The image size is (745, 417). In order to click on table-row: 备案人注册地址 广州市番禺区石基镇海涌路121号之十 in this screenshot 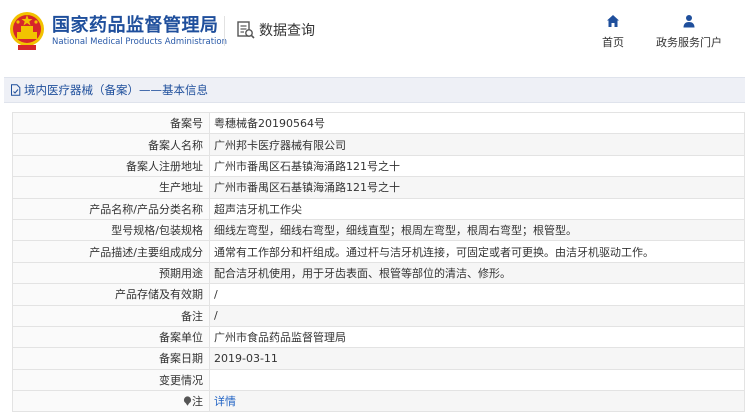, I will do `click(378, 166)`.